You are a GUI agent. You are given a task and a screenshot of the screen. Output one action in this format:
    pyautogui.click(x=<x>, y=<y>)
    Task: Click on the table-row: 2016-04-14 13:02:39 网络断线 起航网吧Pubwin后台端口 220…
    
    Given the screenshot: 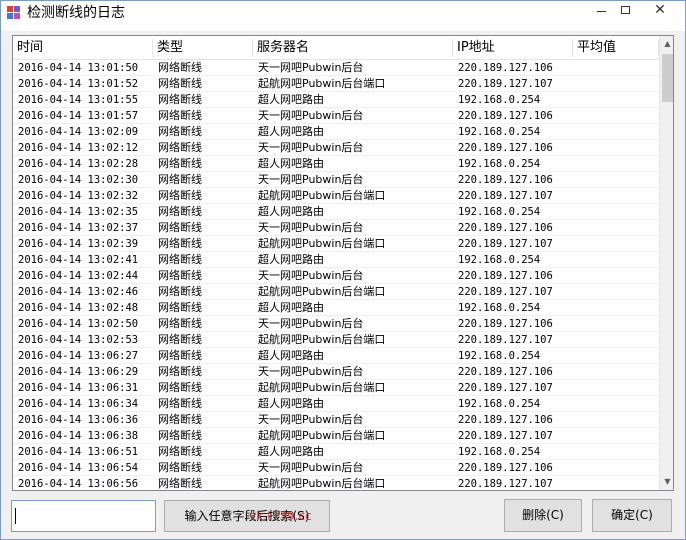 What is the action you would take?
    pyautogui.click(x=336, y=244)
    